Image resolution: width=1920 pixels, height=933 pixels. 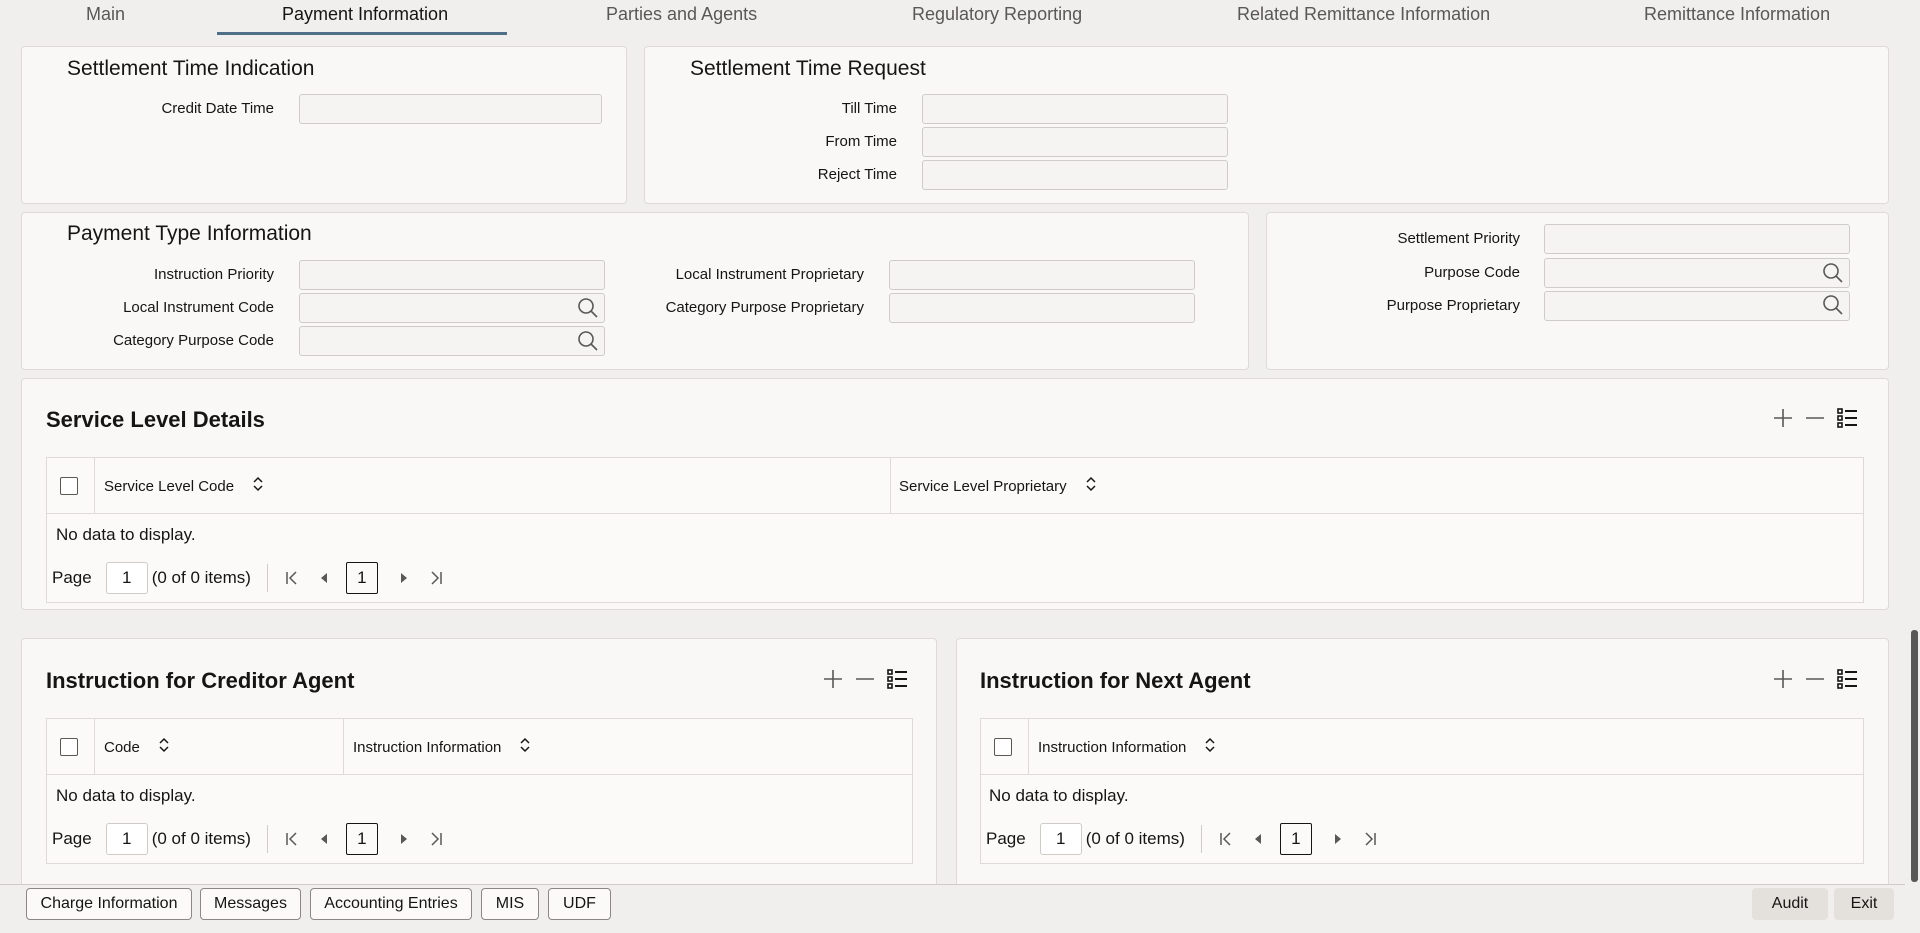 What do you see at coordinates (191, 68) in the screenshot?
I see `settlement-time-indication-title: Settlement Time Indication` at bounding box center [191, 68].